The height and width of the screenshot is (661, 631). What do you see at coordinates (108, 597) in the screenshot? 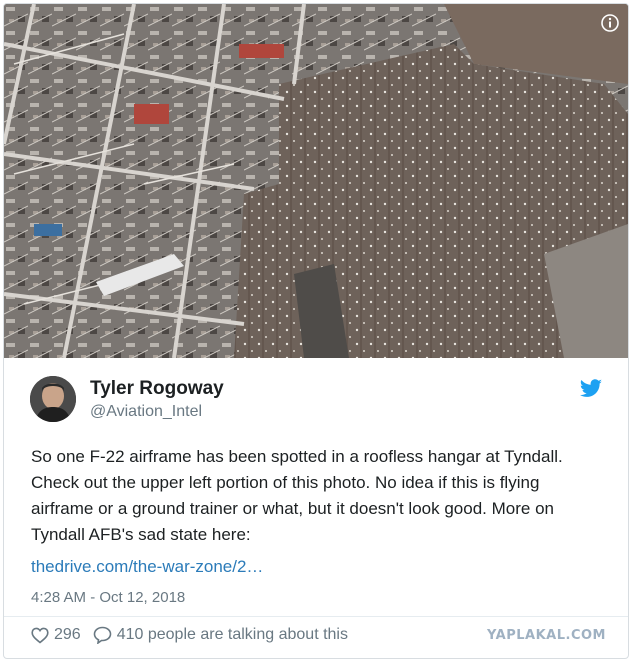
I see `tweet-timestamp: 4:28 AM - Oct 12, 2018` at bounding box center [108, 597].